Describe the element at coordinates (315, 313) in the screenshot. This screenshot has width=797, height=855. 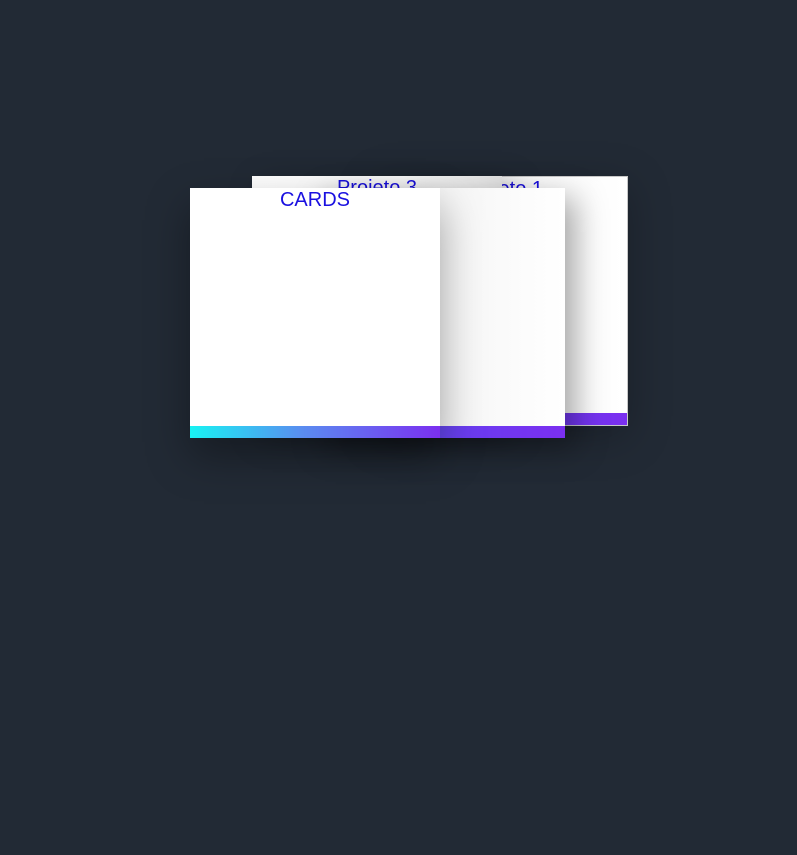
I see `card-front: CARDS` at that location.